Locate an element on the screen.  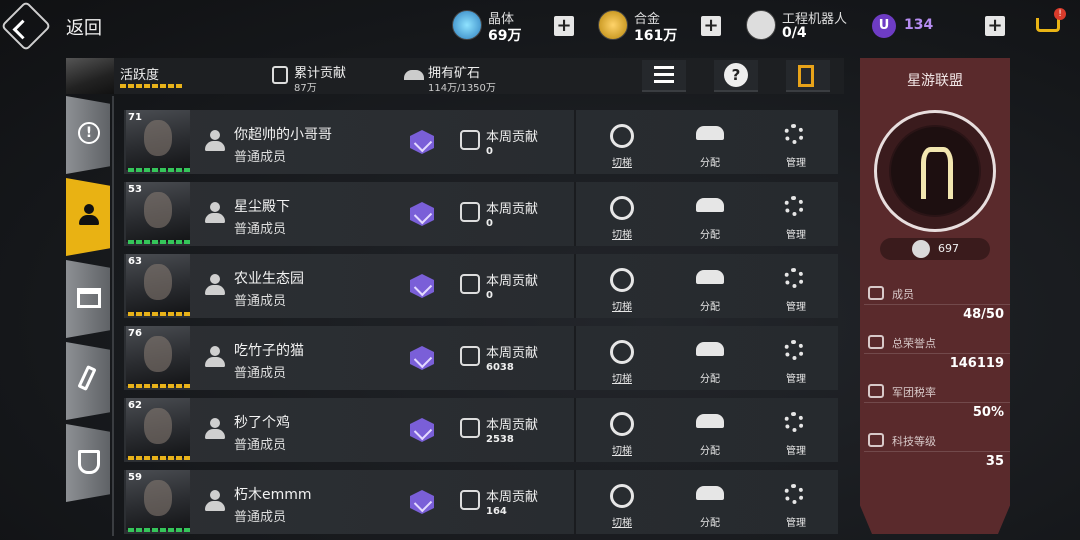
member-row: 63 农业生态园 普通成员 本周贡献 0 切梯 分配 管理 is located at coordinates (481, 286).